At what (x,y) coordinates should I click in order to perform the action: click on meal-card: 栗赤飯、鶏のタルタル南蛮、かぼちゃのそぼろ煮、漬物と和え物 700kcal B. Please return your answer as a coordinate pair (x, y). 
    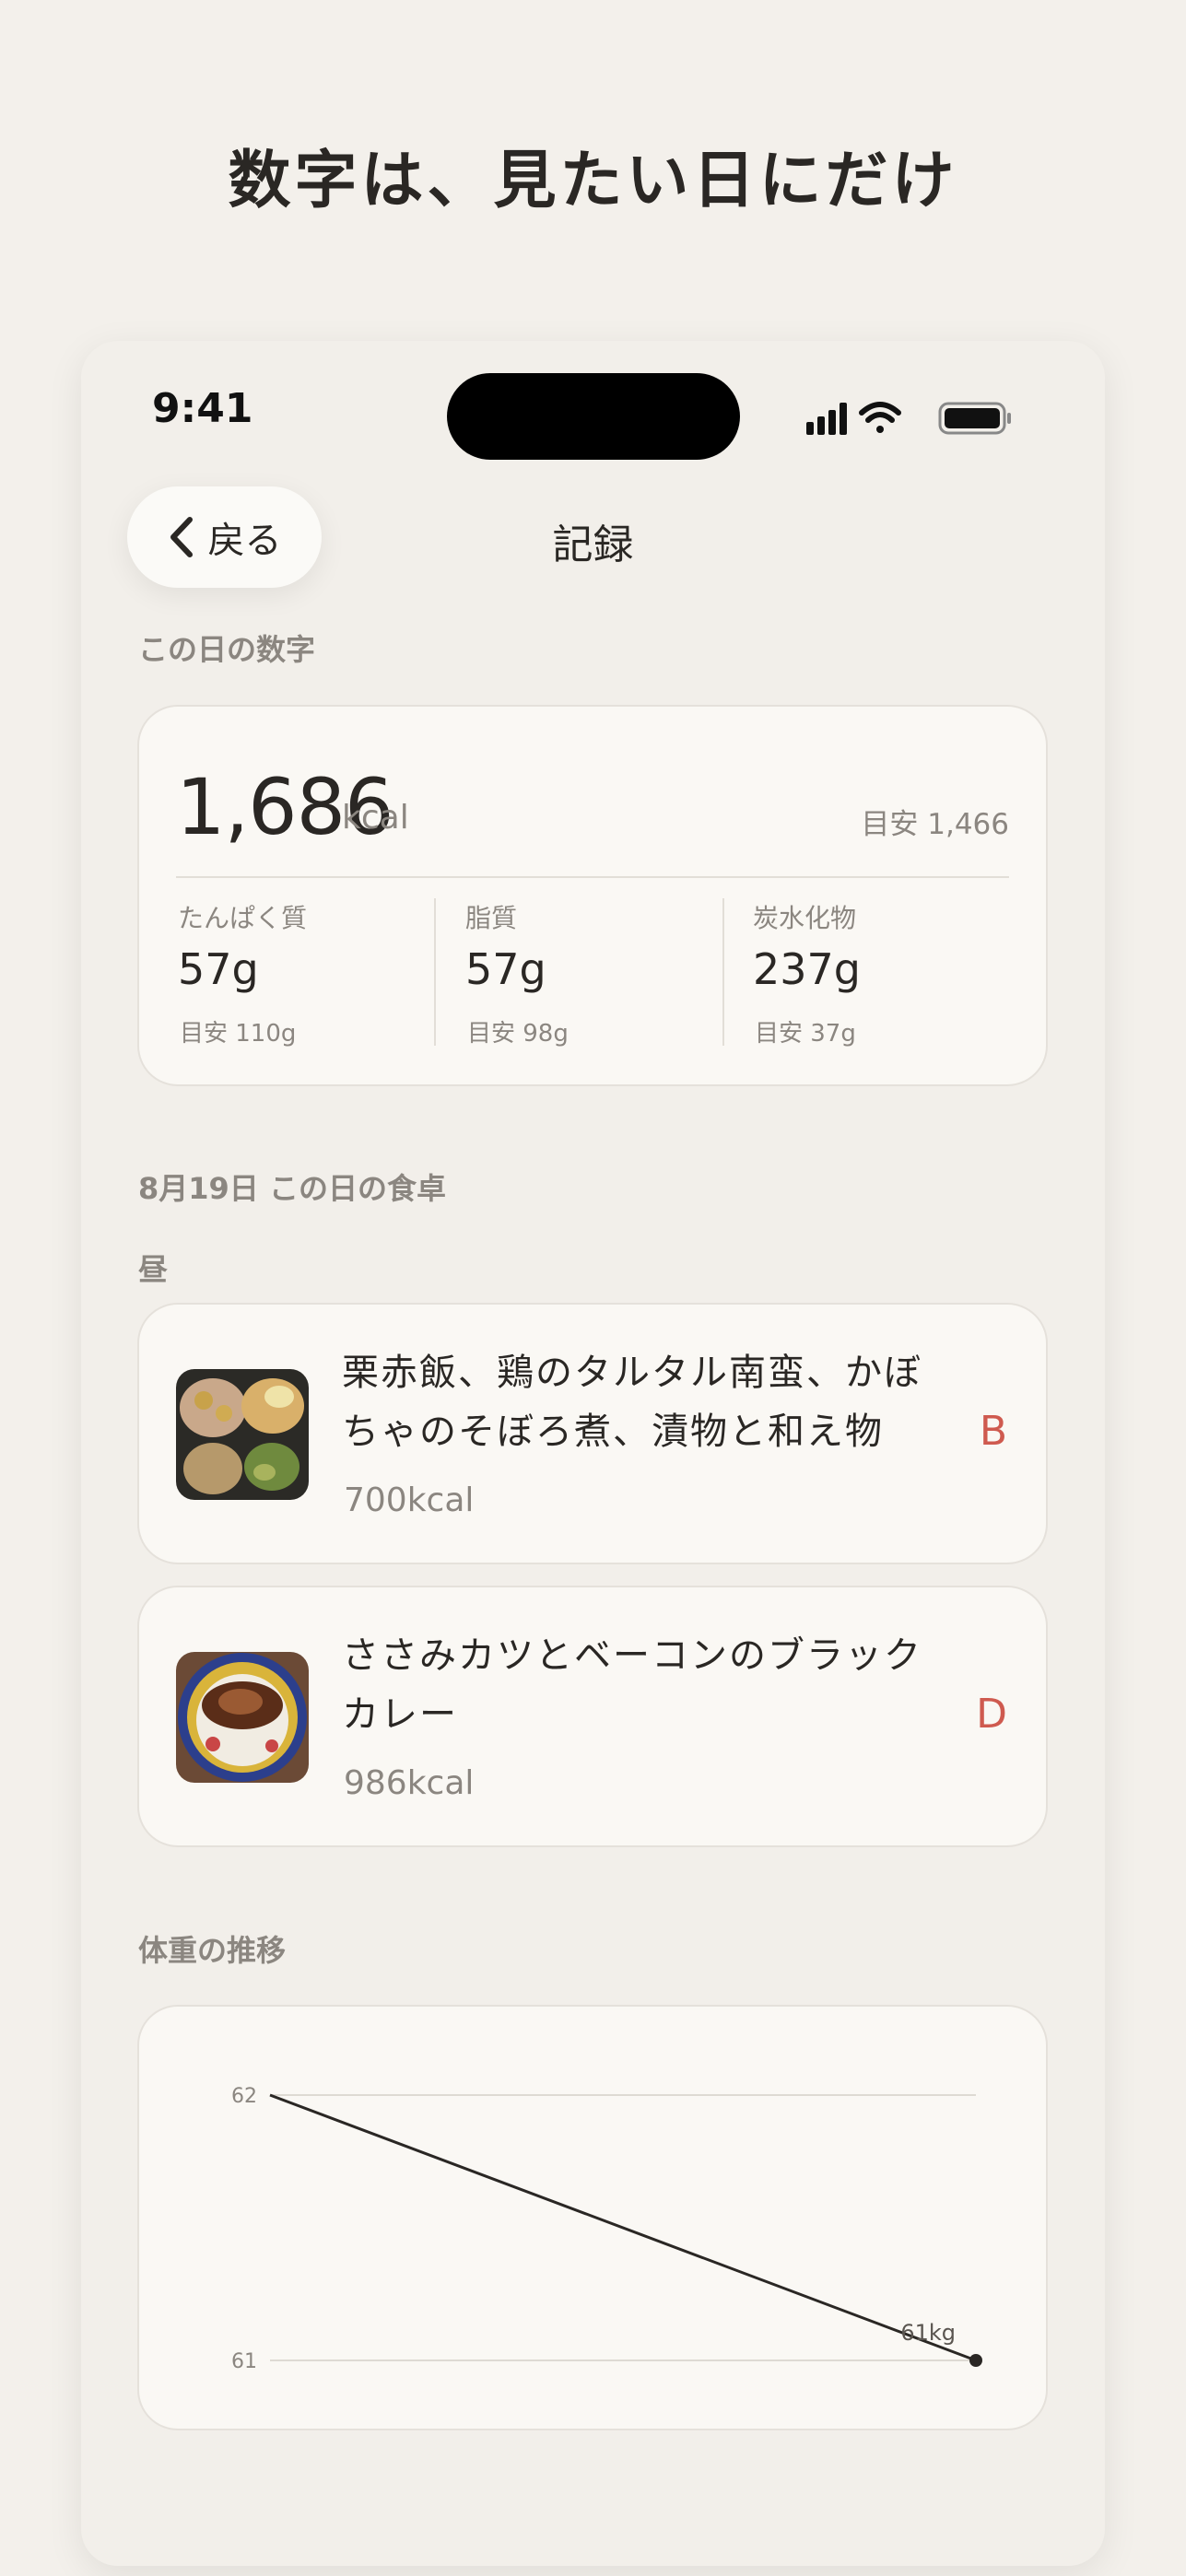
    Looking at the image, I should click on (592, 1433).